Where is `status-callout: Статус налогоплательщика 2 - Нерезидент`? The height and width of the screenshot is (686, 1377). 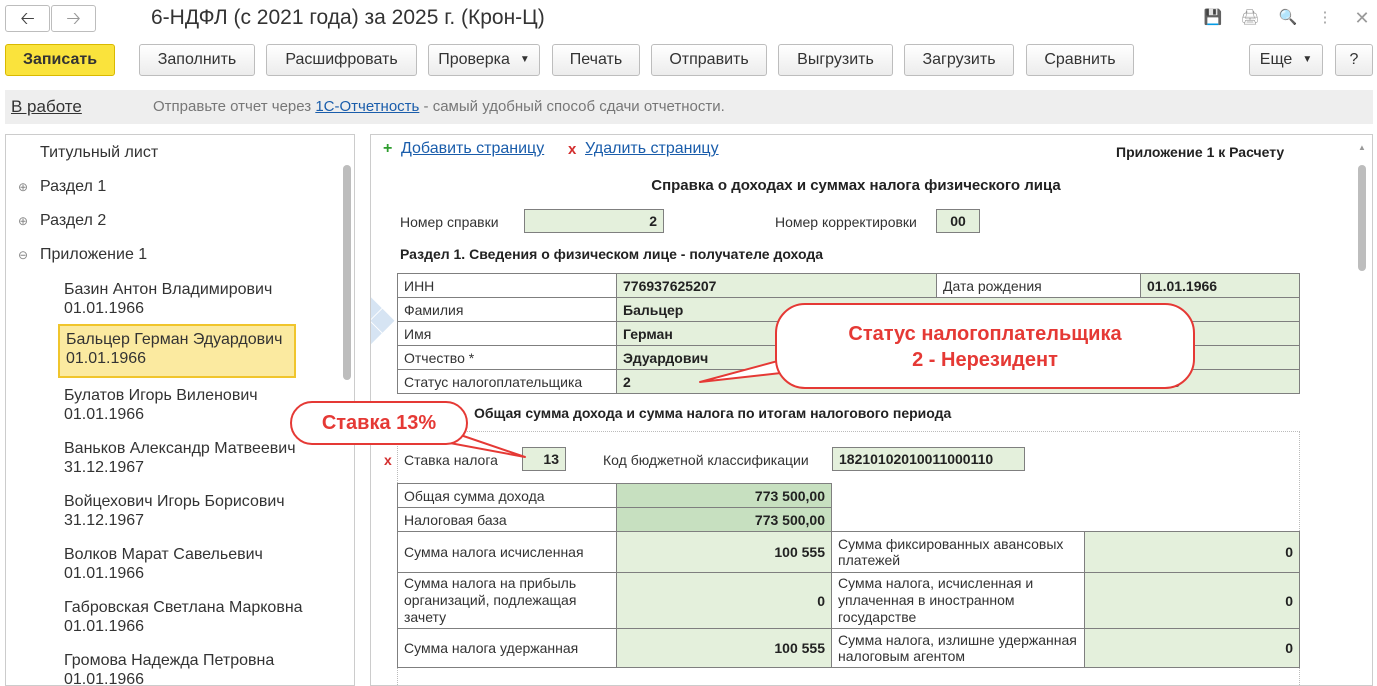 status-callout: Статус налогоплательщика 2 - Нерезидент is located at coordinates (985, 346).